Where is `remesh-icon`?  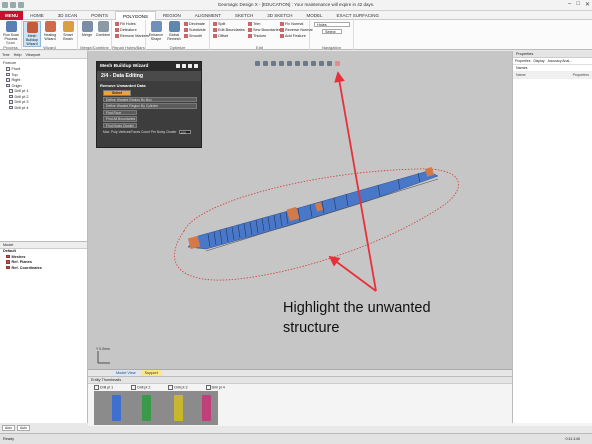
remesh-icon is located at coordinates (174, 26).